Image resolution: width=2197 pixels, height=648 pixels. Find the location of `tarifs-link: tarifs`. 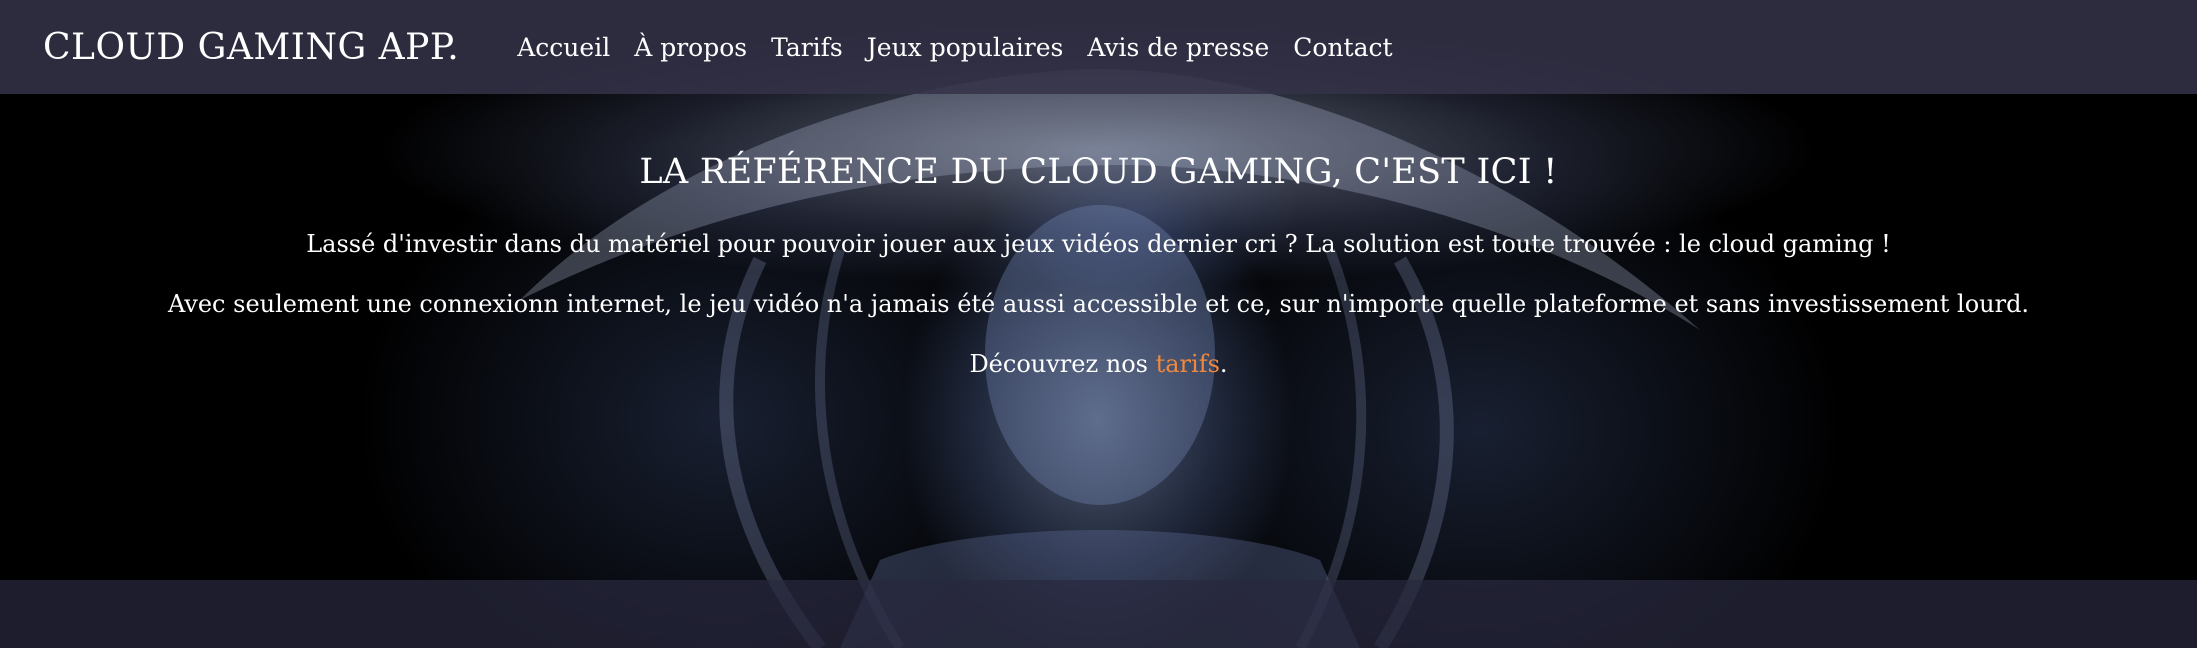

tarifs-link: tarifs is located at coordinates (1188, 364).